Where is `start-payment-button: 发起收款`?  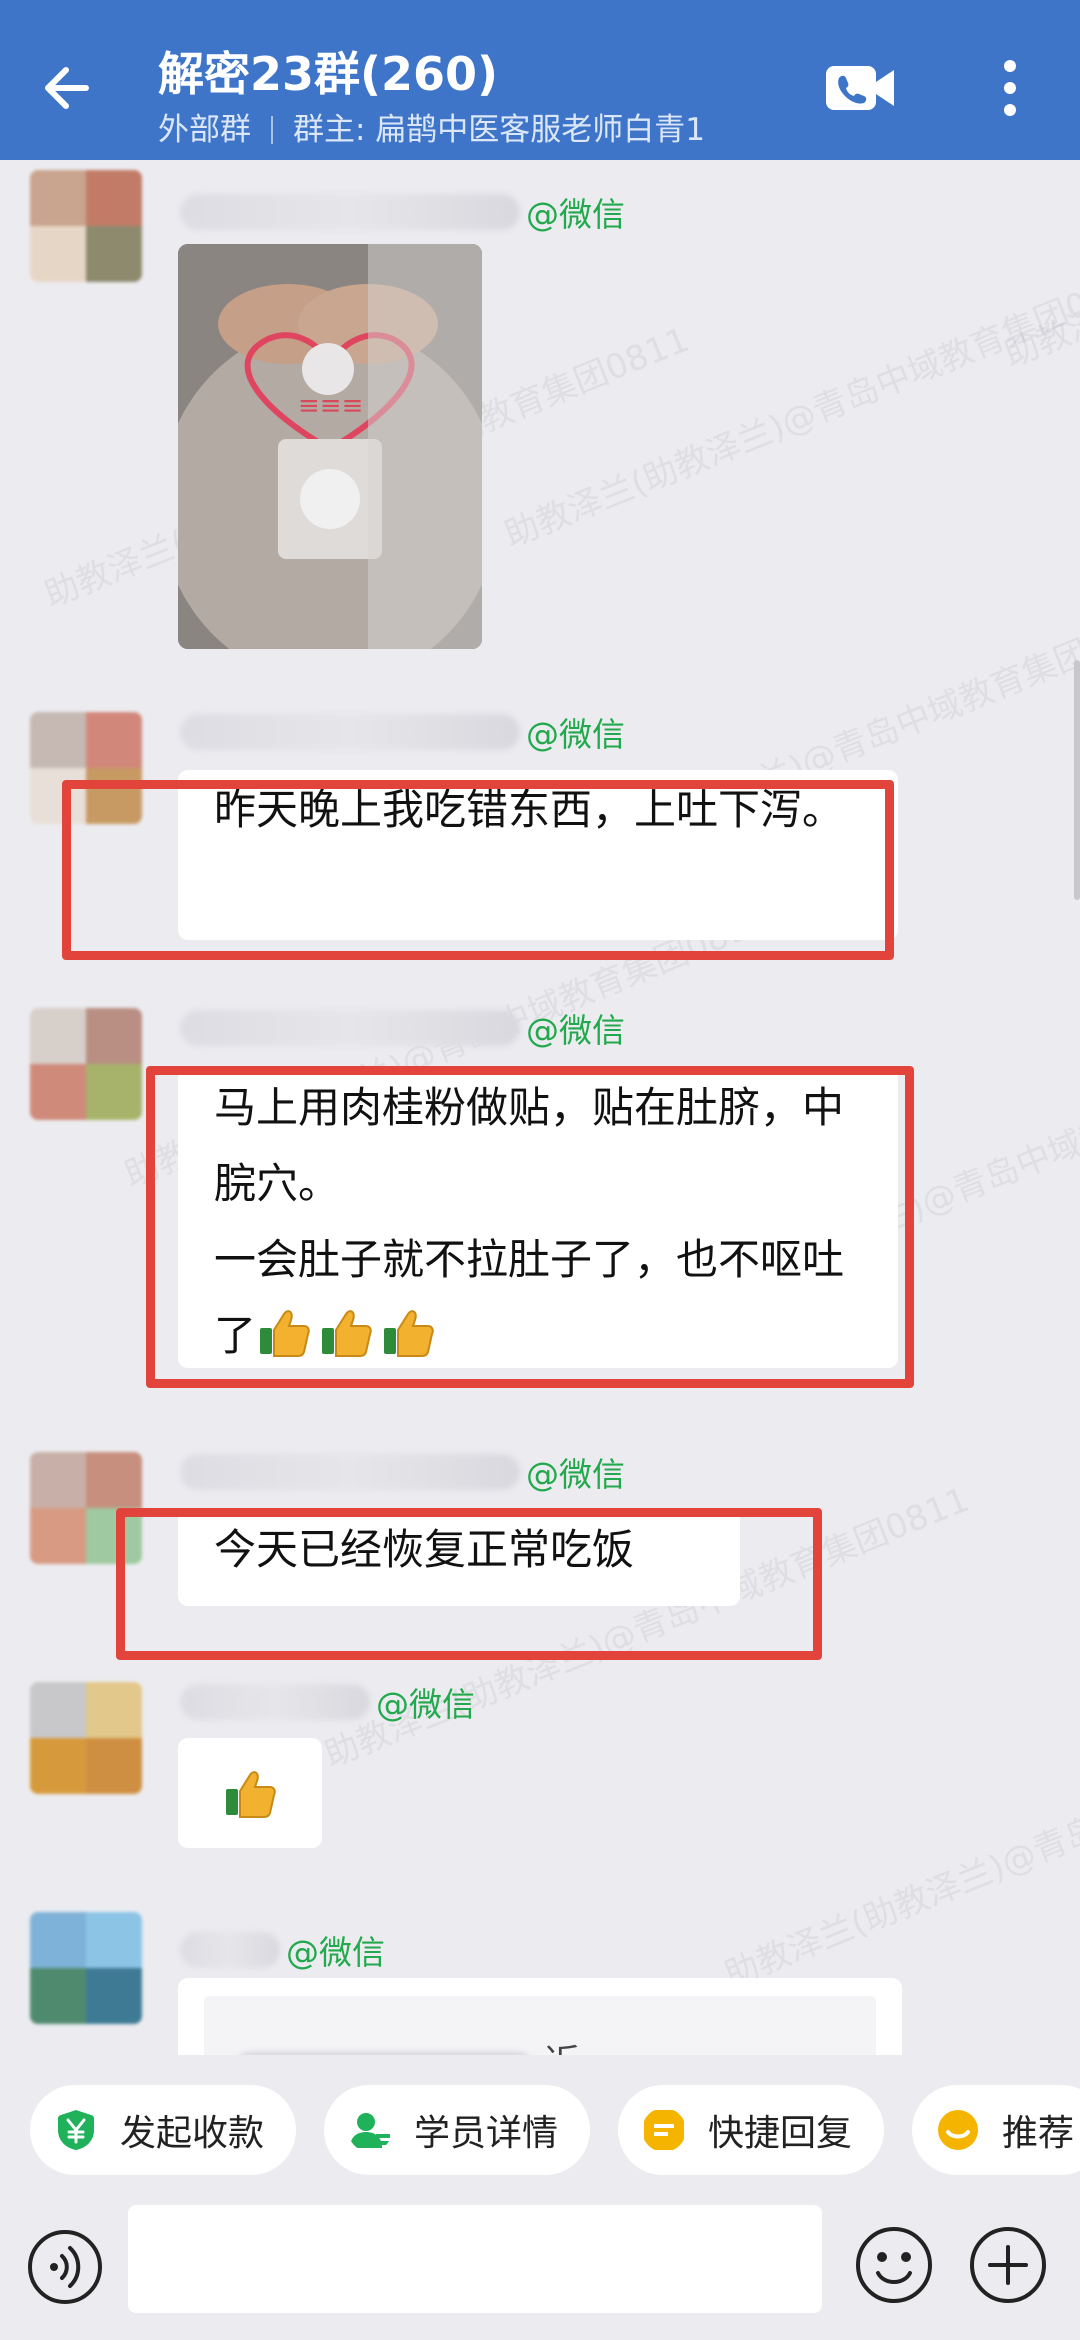
start-payment-button: 发起收款 is located at coordinates (163, 2130).